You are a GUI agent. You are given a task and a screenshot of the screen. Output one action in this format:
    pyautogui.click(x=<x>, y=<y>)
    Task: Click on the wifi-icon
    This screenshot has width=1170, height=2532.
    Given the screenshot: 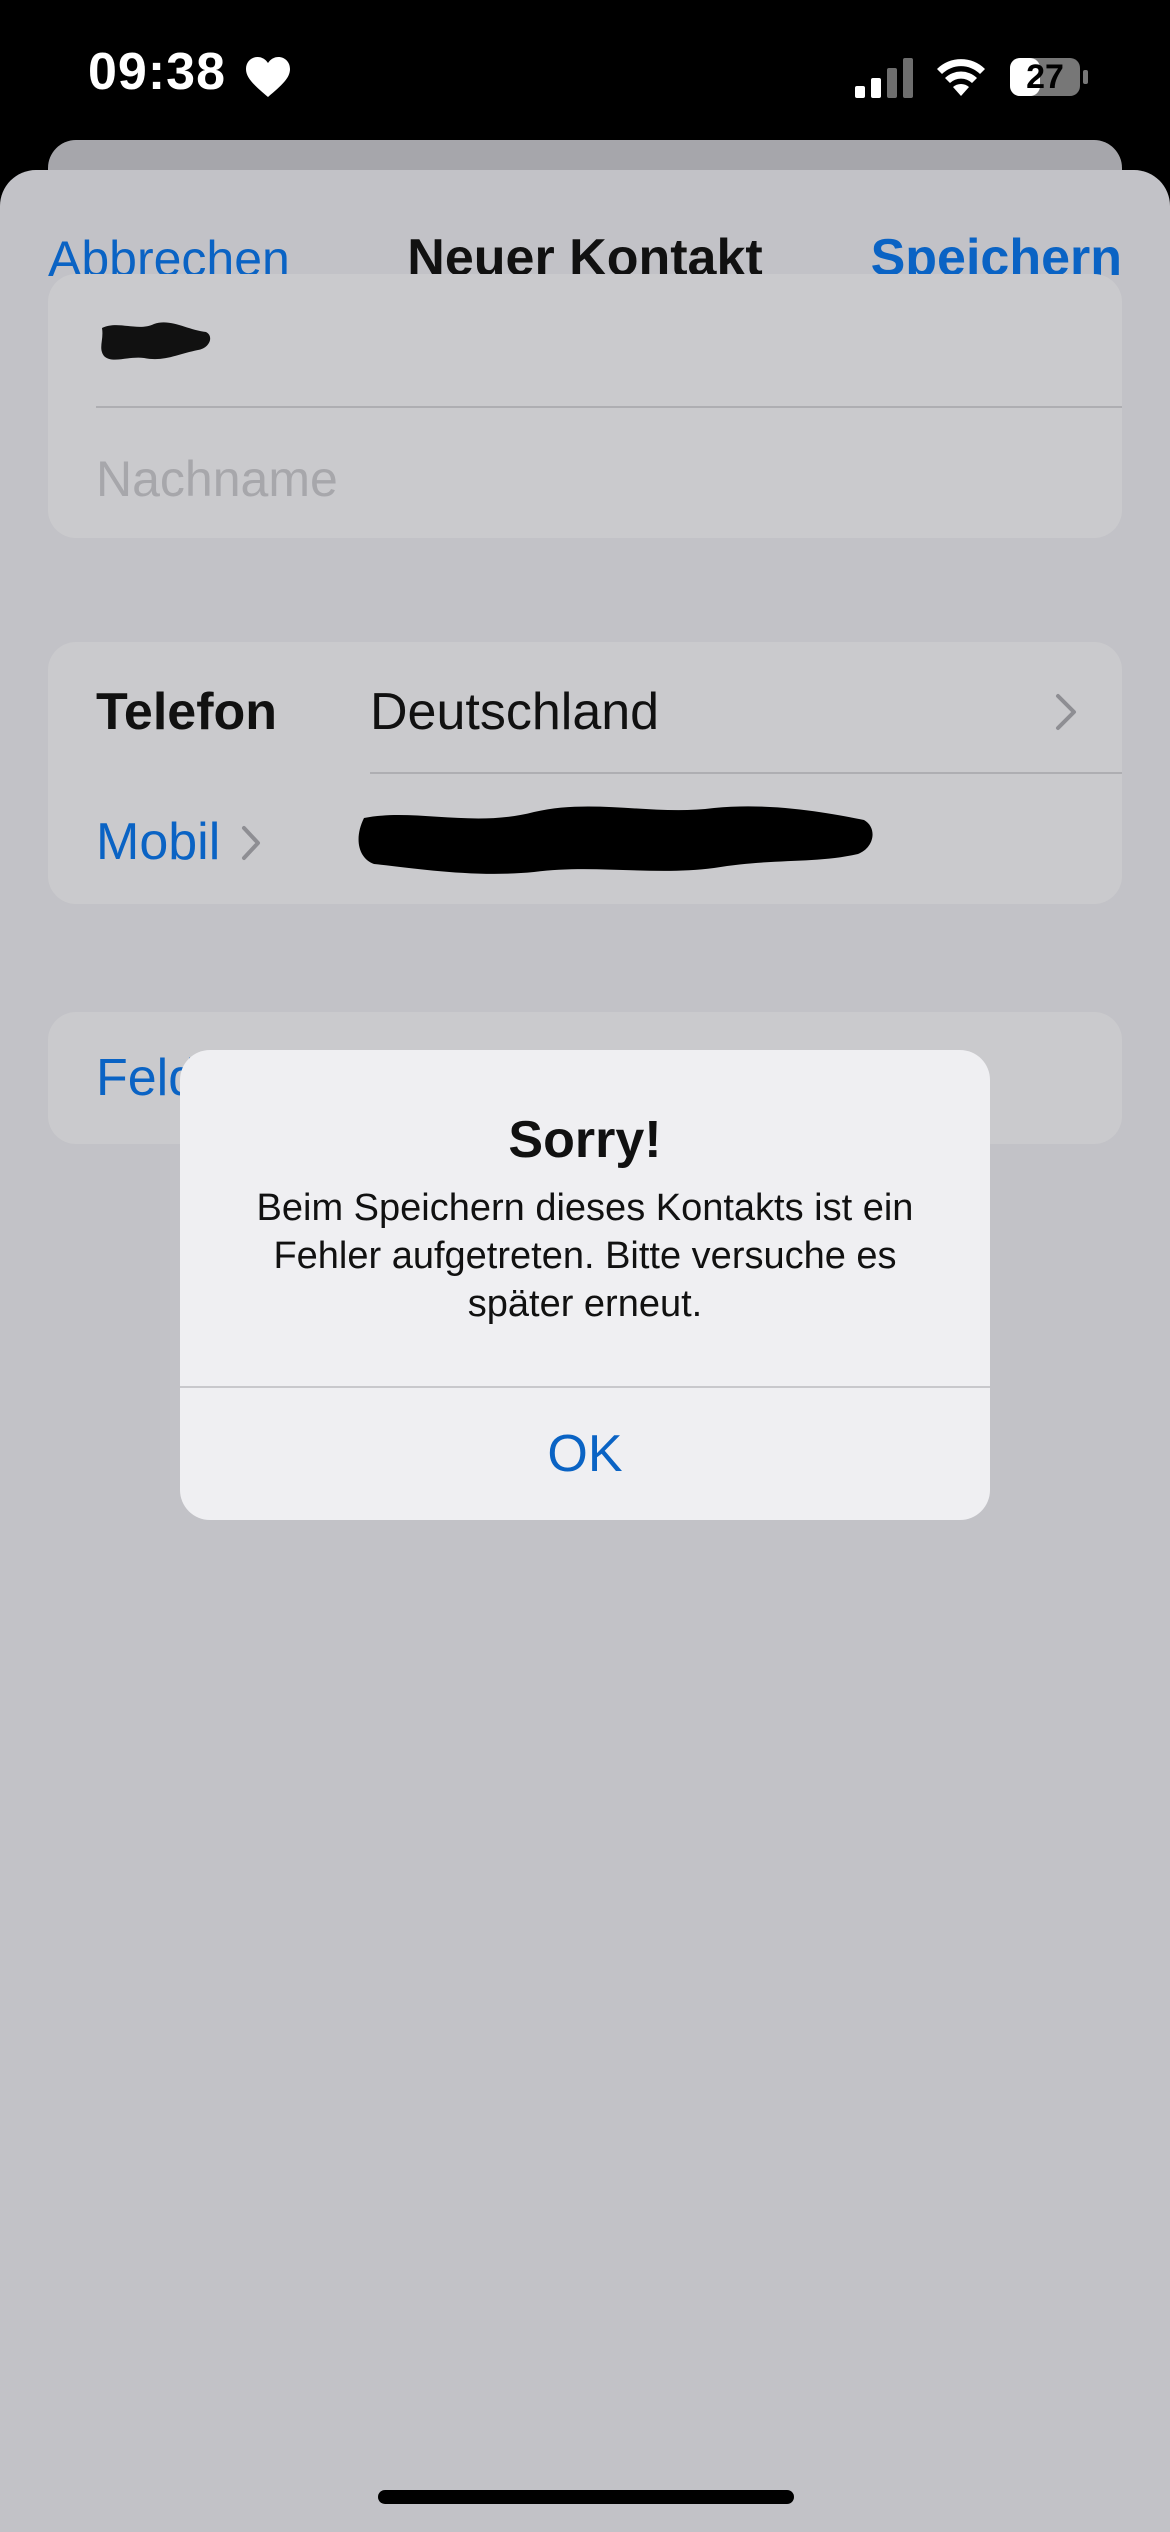 What is the action you would take?
    pyautogui.click(x=961, y=77)
    